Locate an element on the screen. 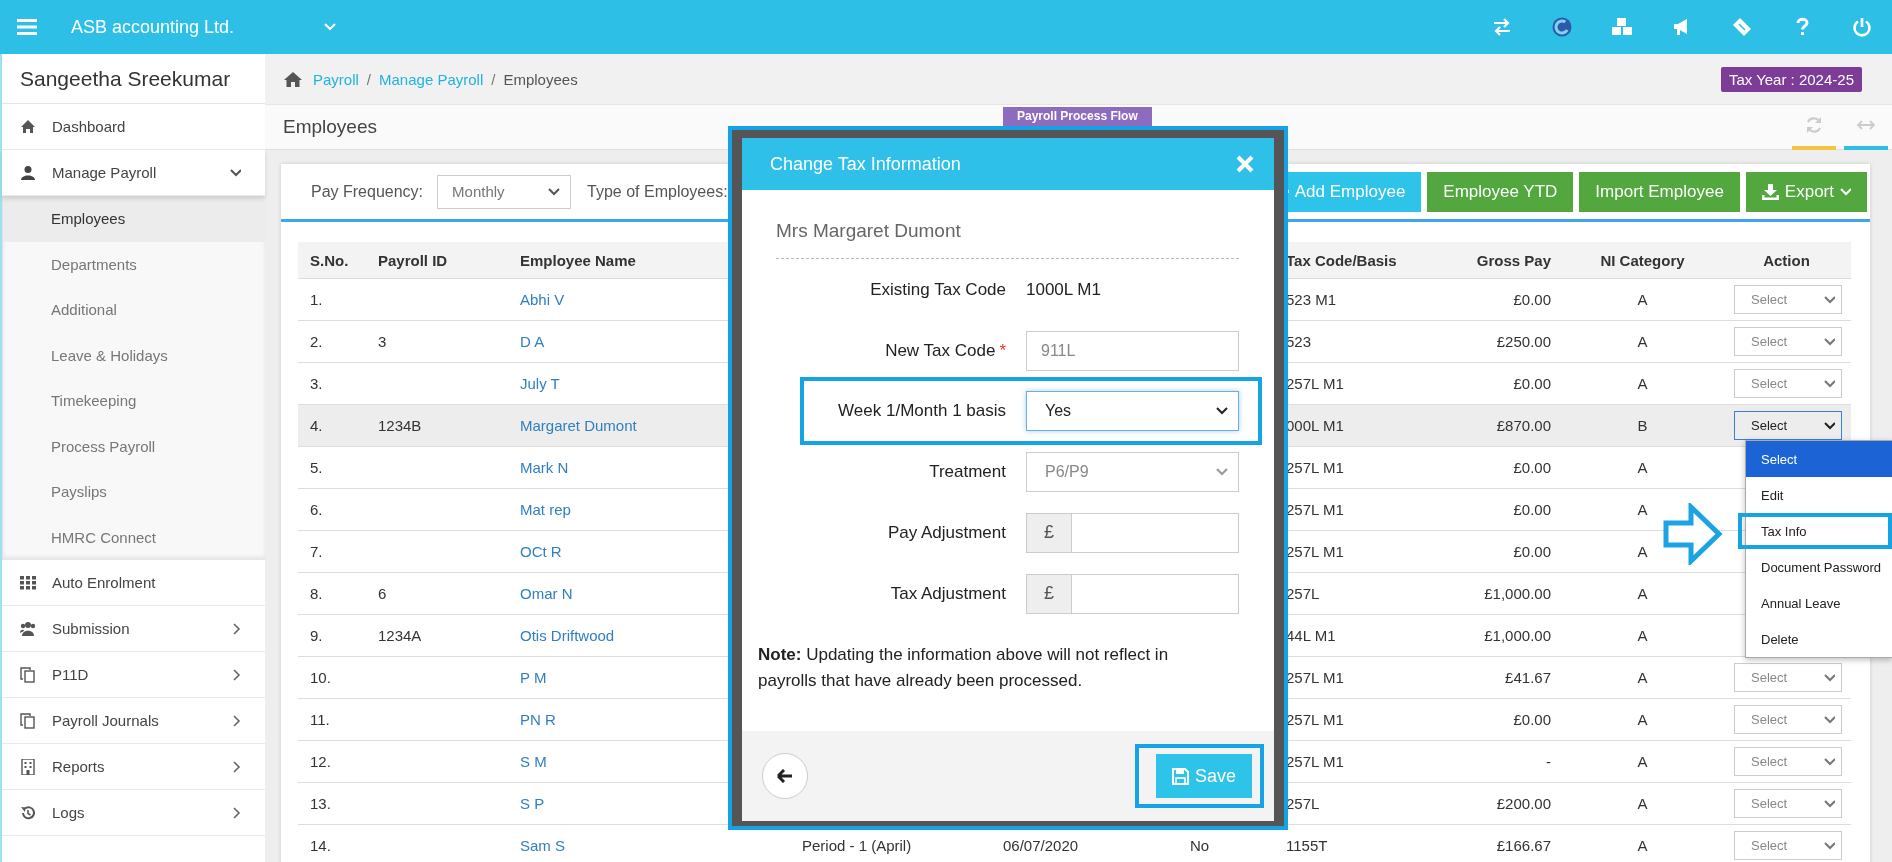 The width and height of the screenshot is (1892, 862). field-label: Treatment is located at coordinates (967, 471).